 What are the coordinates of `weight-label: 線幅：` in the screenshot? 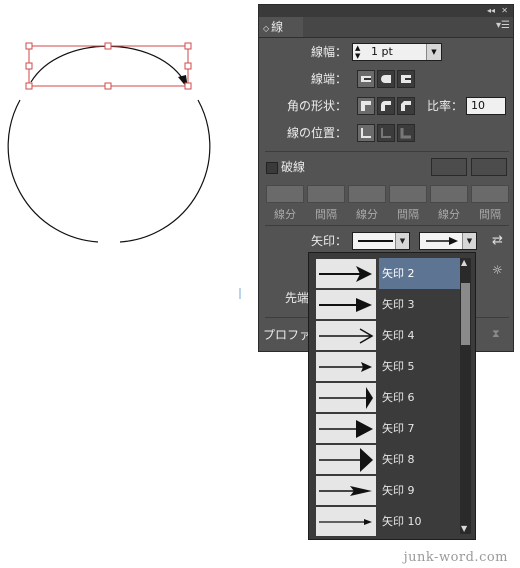 It's located at (328, 52).